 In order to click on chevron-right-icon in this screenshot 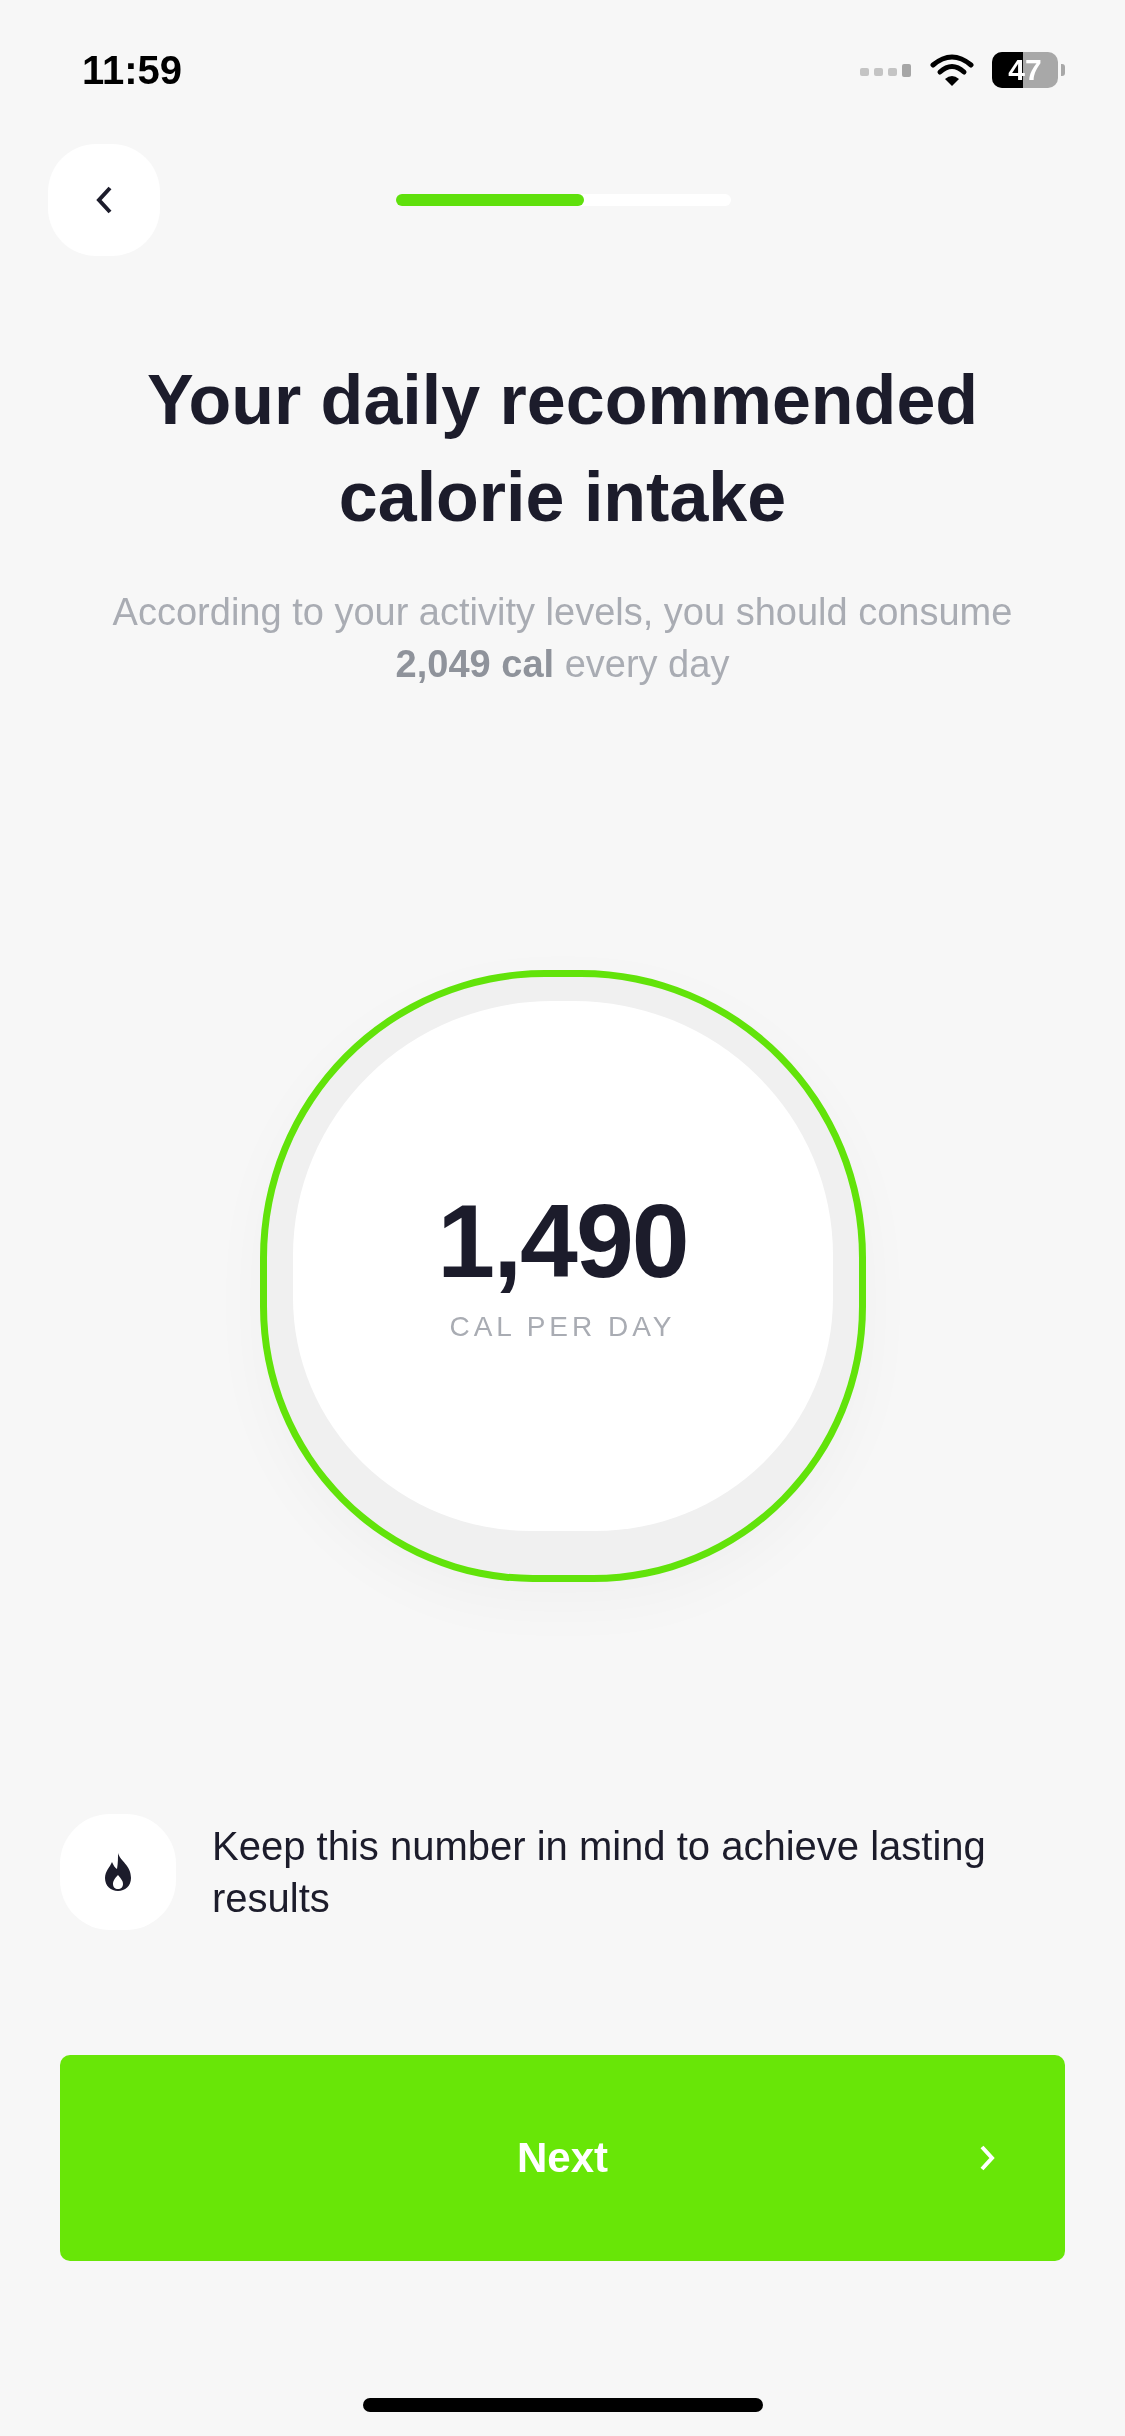, I will do `click(987, 2158)`.